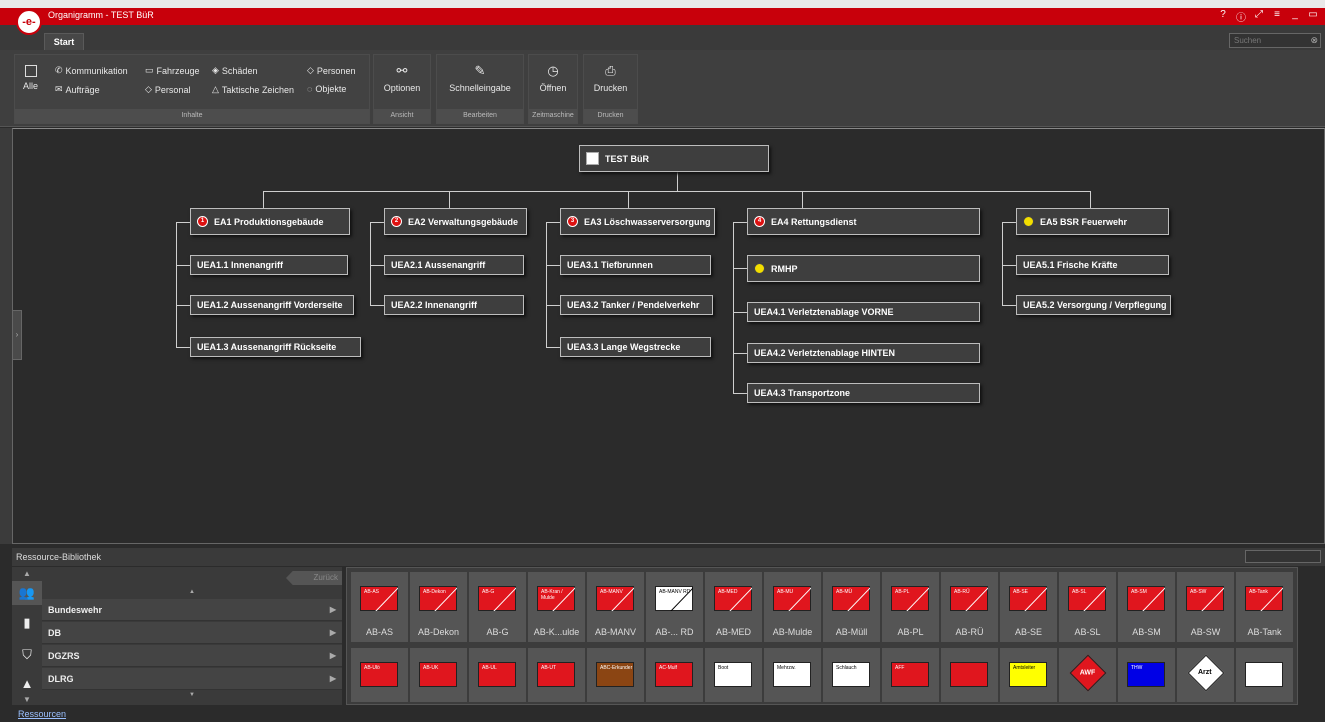 This screenshot has width=1325, height=722. Describe the element at coordinates (1241, 16) in the screenshot. I see `info-icon: ⓘ` at that location.